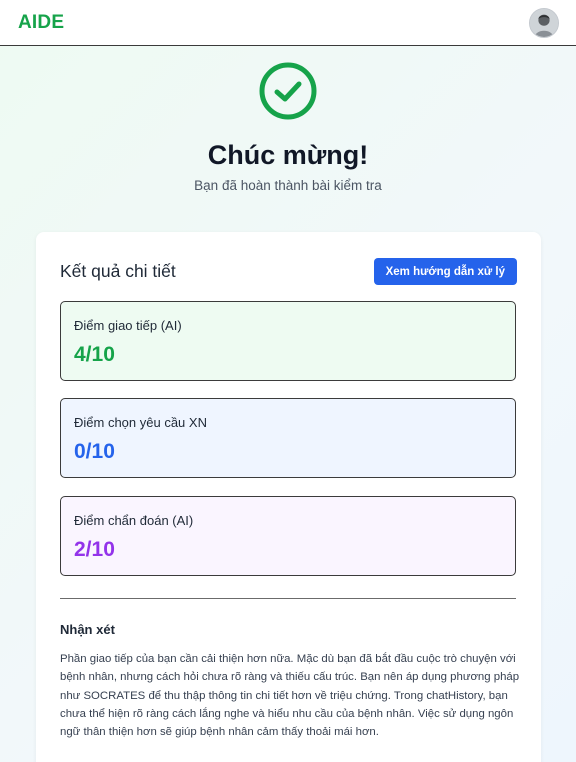  I want to click on diagnosis-score-value: 2/10, so click(94, 549).